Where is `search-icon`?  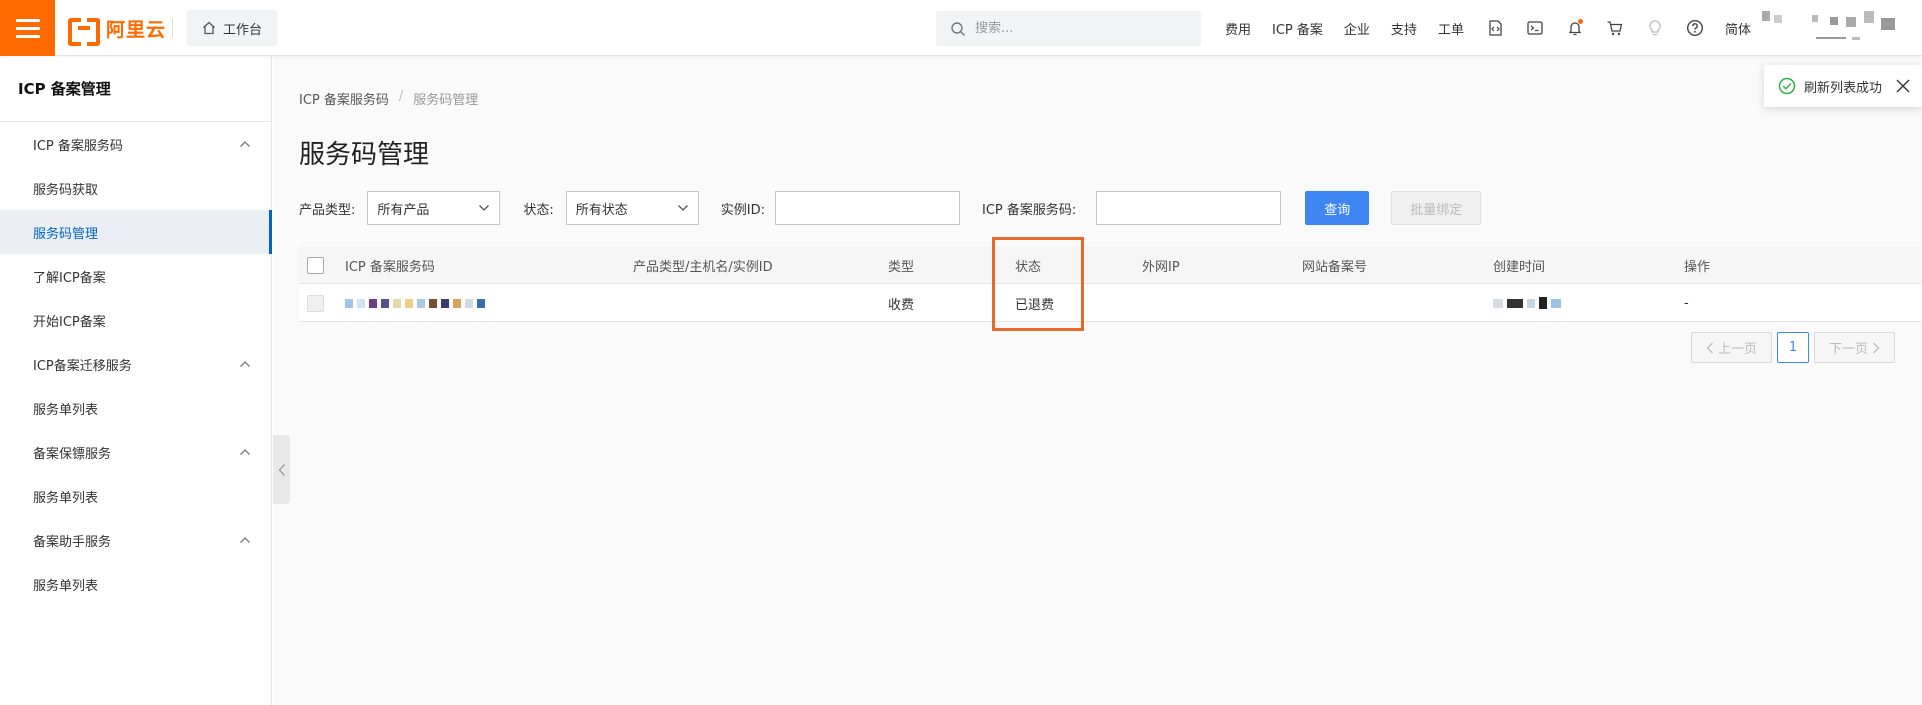
search-icon is located at coordinates (958, 28).